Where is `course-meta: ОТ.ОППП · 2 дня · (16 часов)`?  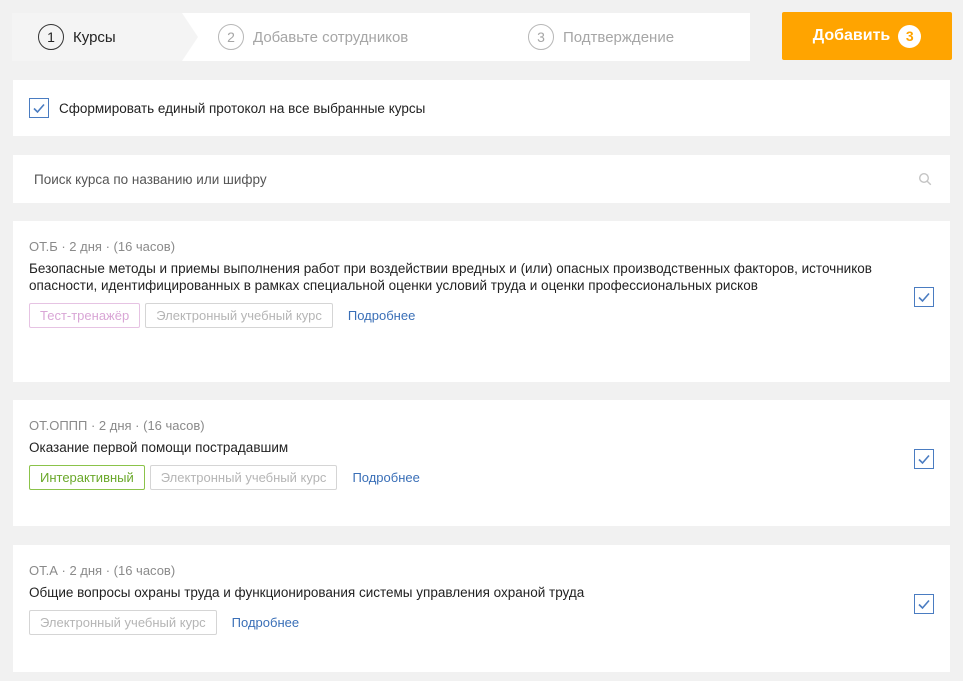
course-meta: ОТ.ОППП · 2 дня · (16 часов) is located at coordinates (117, 425).